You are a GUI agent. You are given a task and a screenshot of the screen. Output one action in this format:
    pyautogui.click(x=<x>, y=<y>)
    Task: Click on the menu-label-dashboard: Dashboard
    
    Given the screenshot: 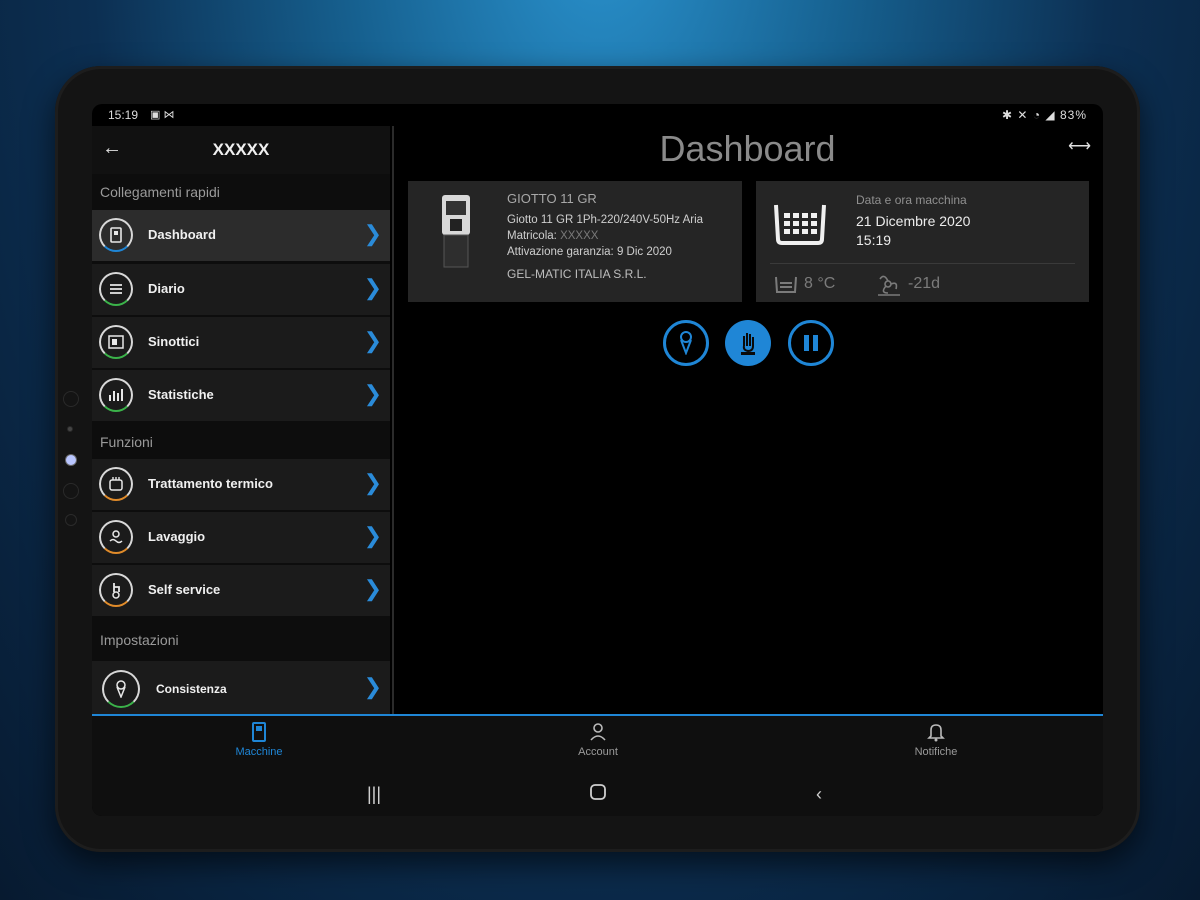 What is the action you would take?
    pyautogui.click(x=182, y=234)
    